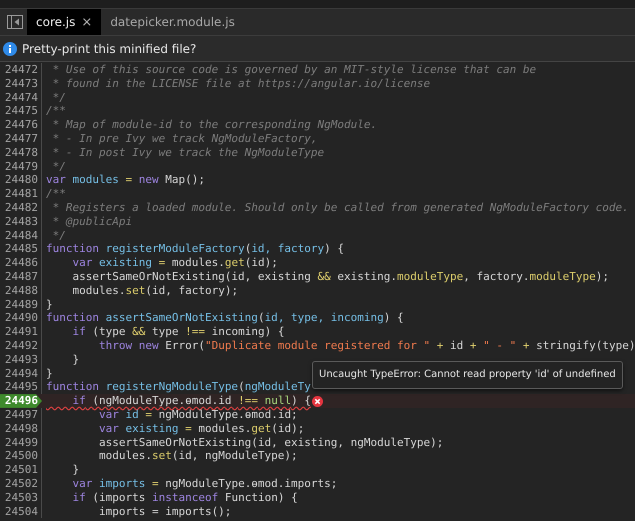  Describe the element at coordinates (188, 153) in the screenshot. I see `code-line: * - In post Ivy we track the NgModuleType` at that location.